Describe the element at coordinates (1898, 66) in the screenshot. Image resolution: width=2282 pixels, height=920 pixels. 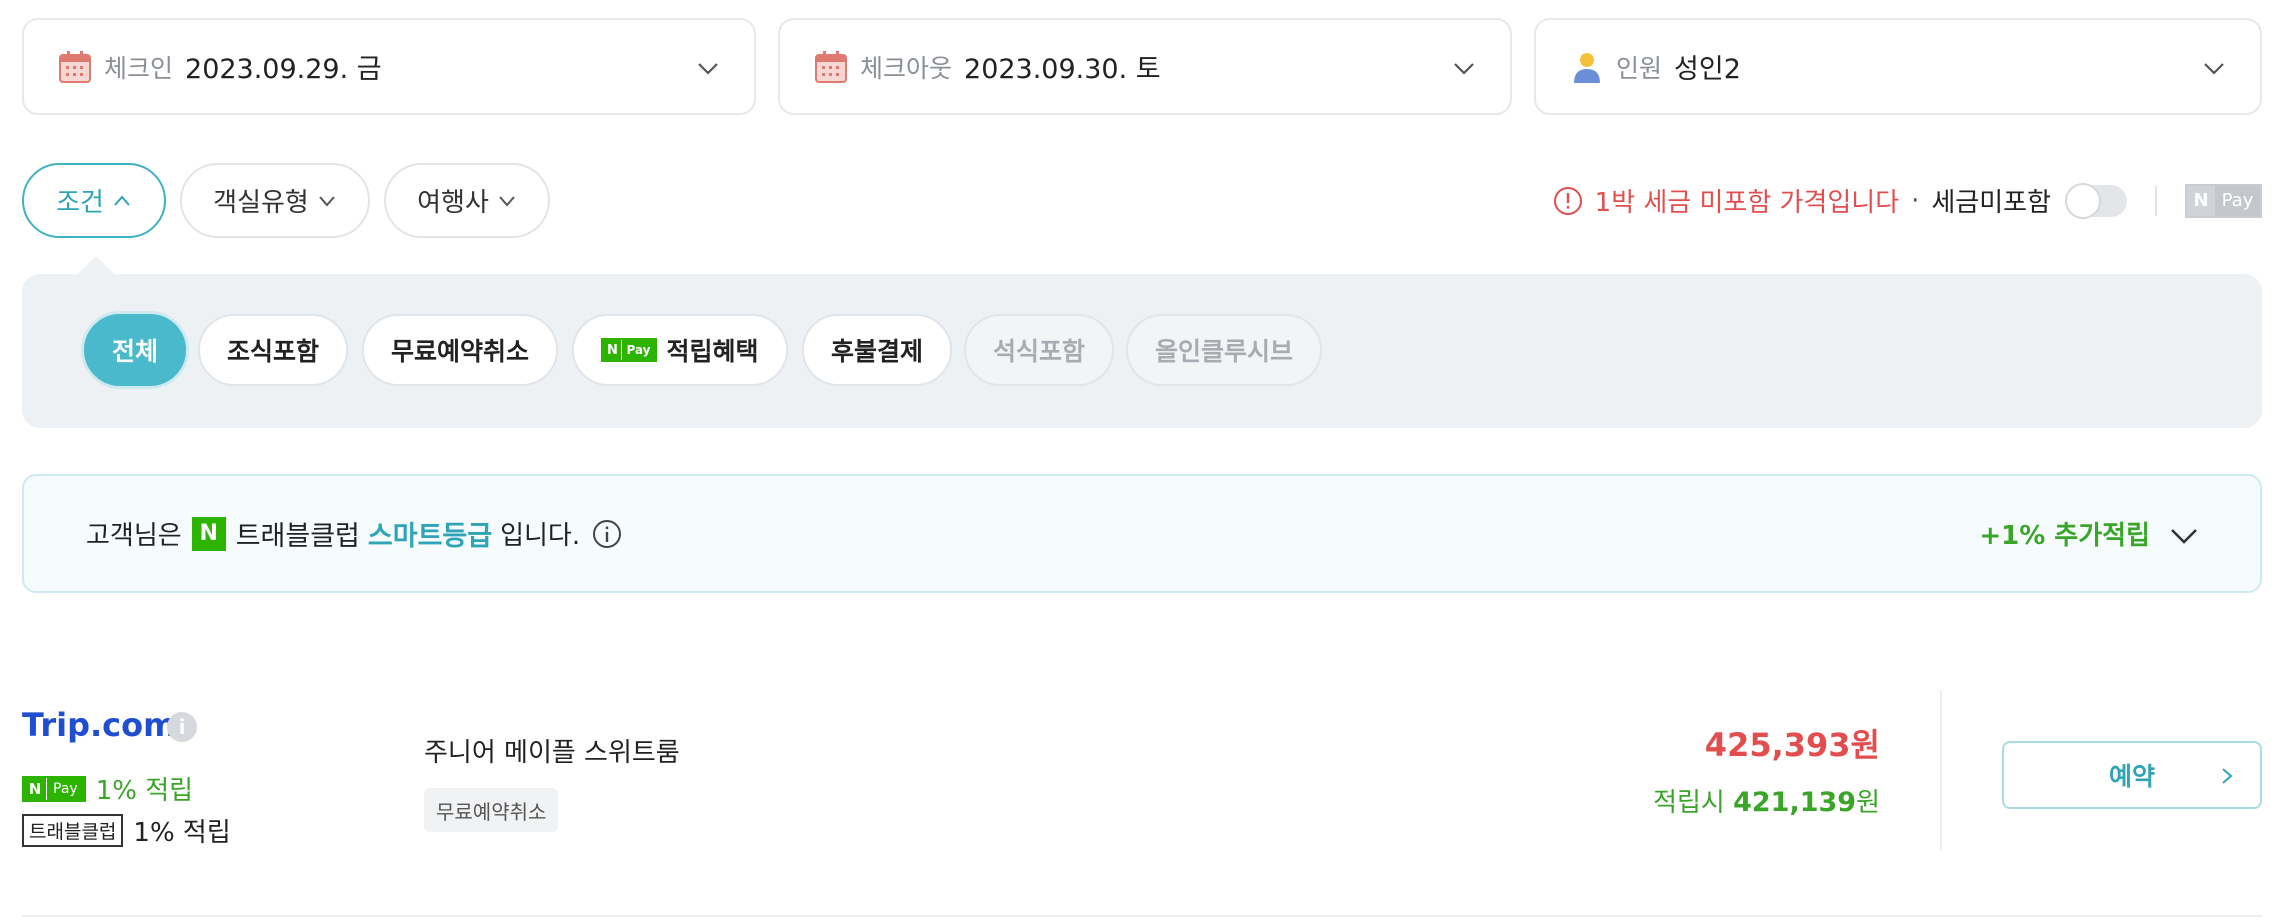
I see `guests-selector: 인원 성인2` at that location.